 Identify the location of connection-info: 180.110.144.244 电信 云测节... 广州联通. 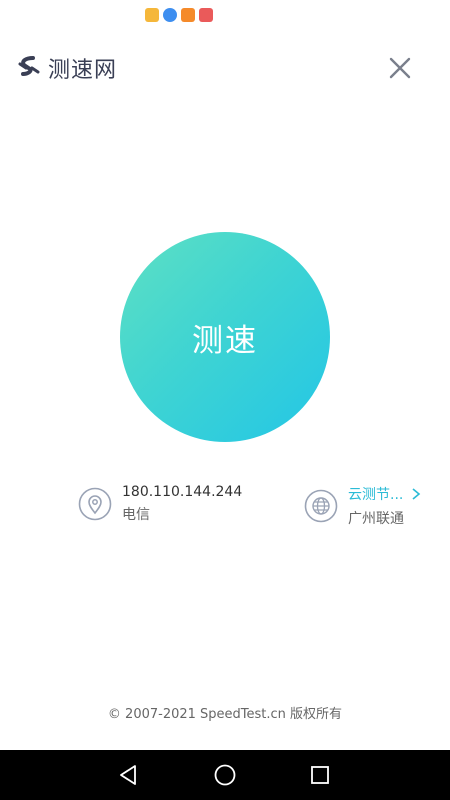
(225, 508).